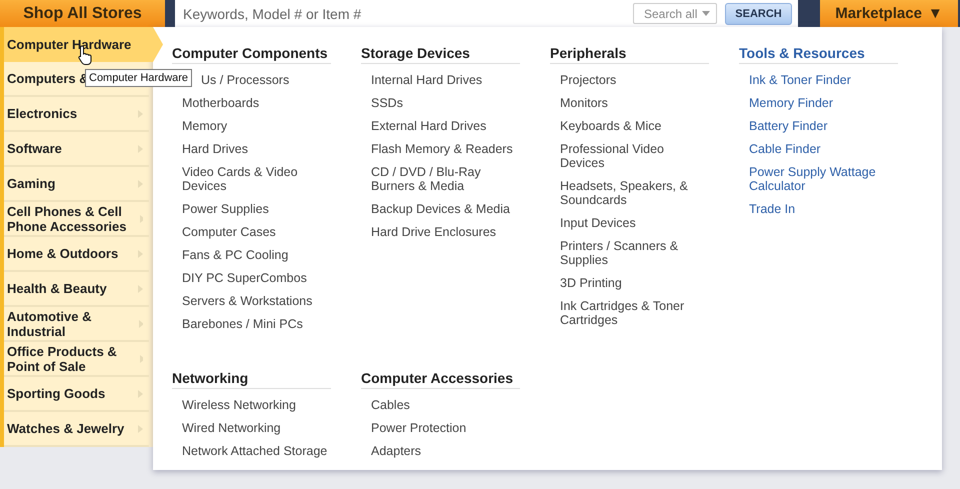 The width and height of the screenshot is (960, 489). What do you see at coordinates (252, 301) in the screenshot?
I see `menu-link: Servers & Workstations` at bounding box center [252, 301].